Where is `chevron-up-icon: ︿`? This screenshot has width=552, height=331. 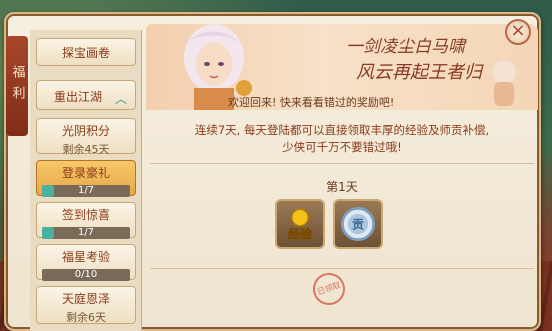 chevron-up-icon: ︿ is located at coordinates (120, 99).